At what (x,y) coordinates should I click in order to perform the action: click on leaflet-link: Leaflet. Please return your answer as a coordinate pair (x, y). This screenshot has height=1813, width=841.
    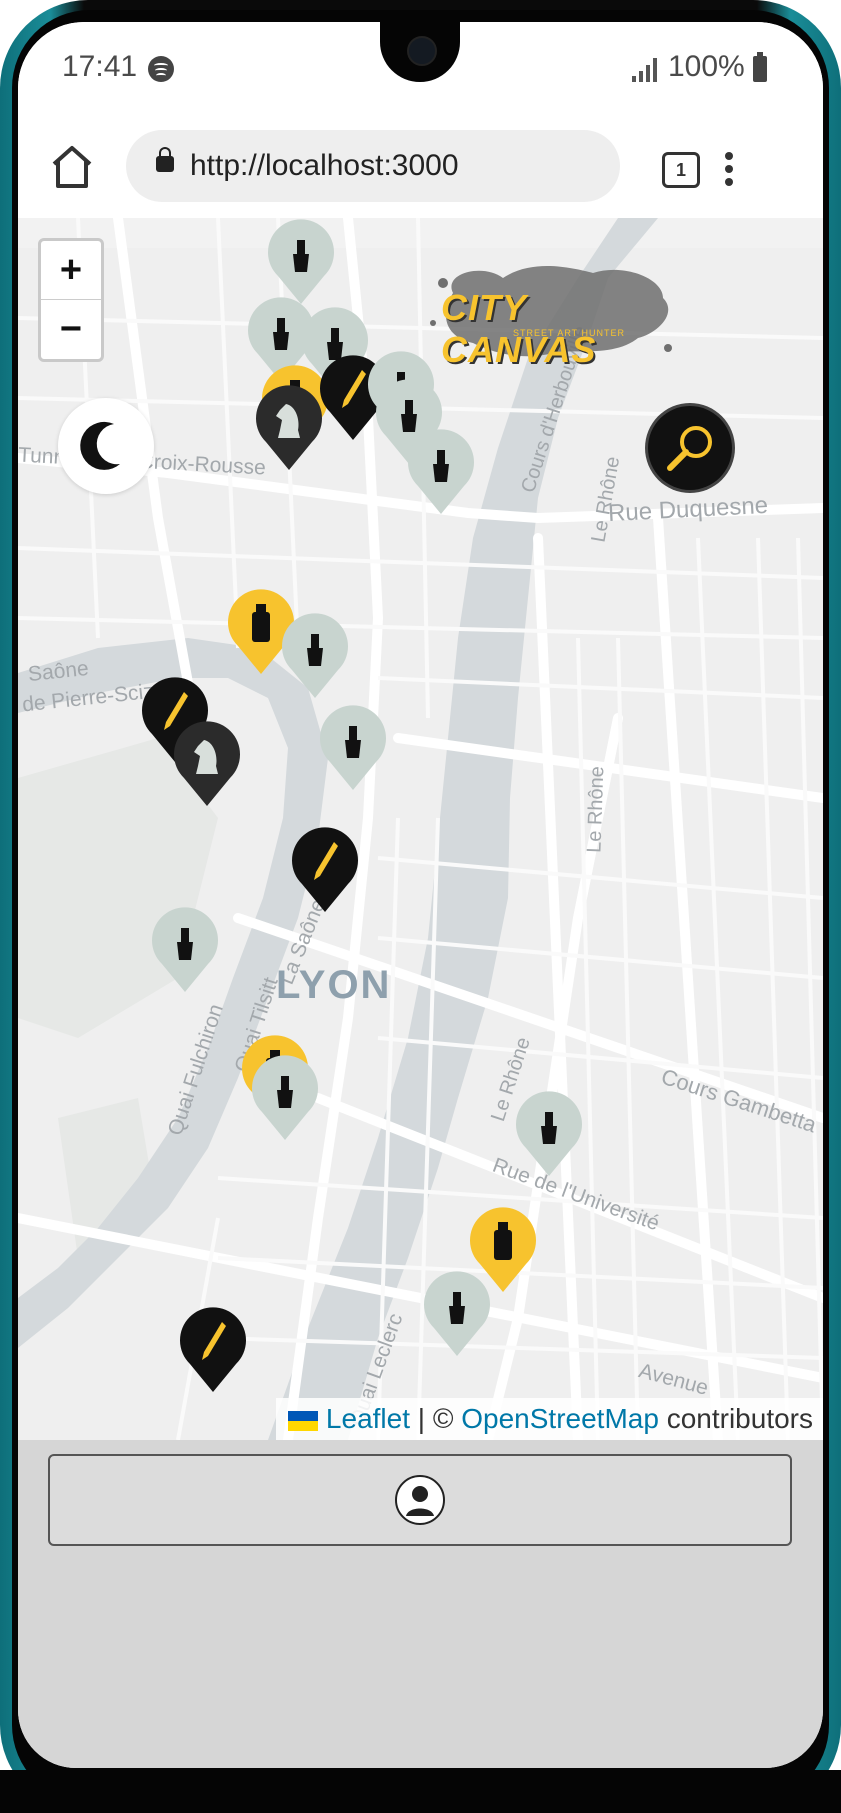
    Looking at the image, I should click on (368, 1418).